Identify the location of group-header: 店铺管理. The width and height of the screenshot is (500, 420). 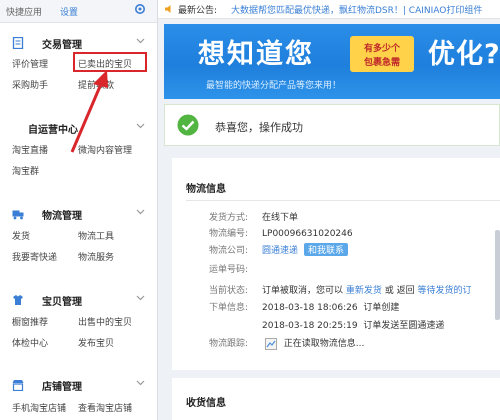
(78, 385).